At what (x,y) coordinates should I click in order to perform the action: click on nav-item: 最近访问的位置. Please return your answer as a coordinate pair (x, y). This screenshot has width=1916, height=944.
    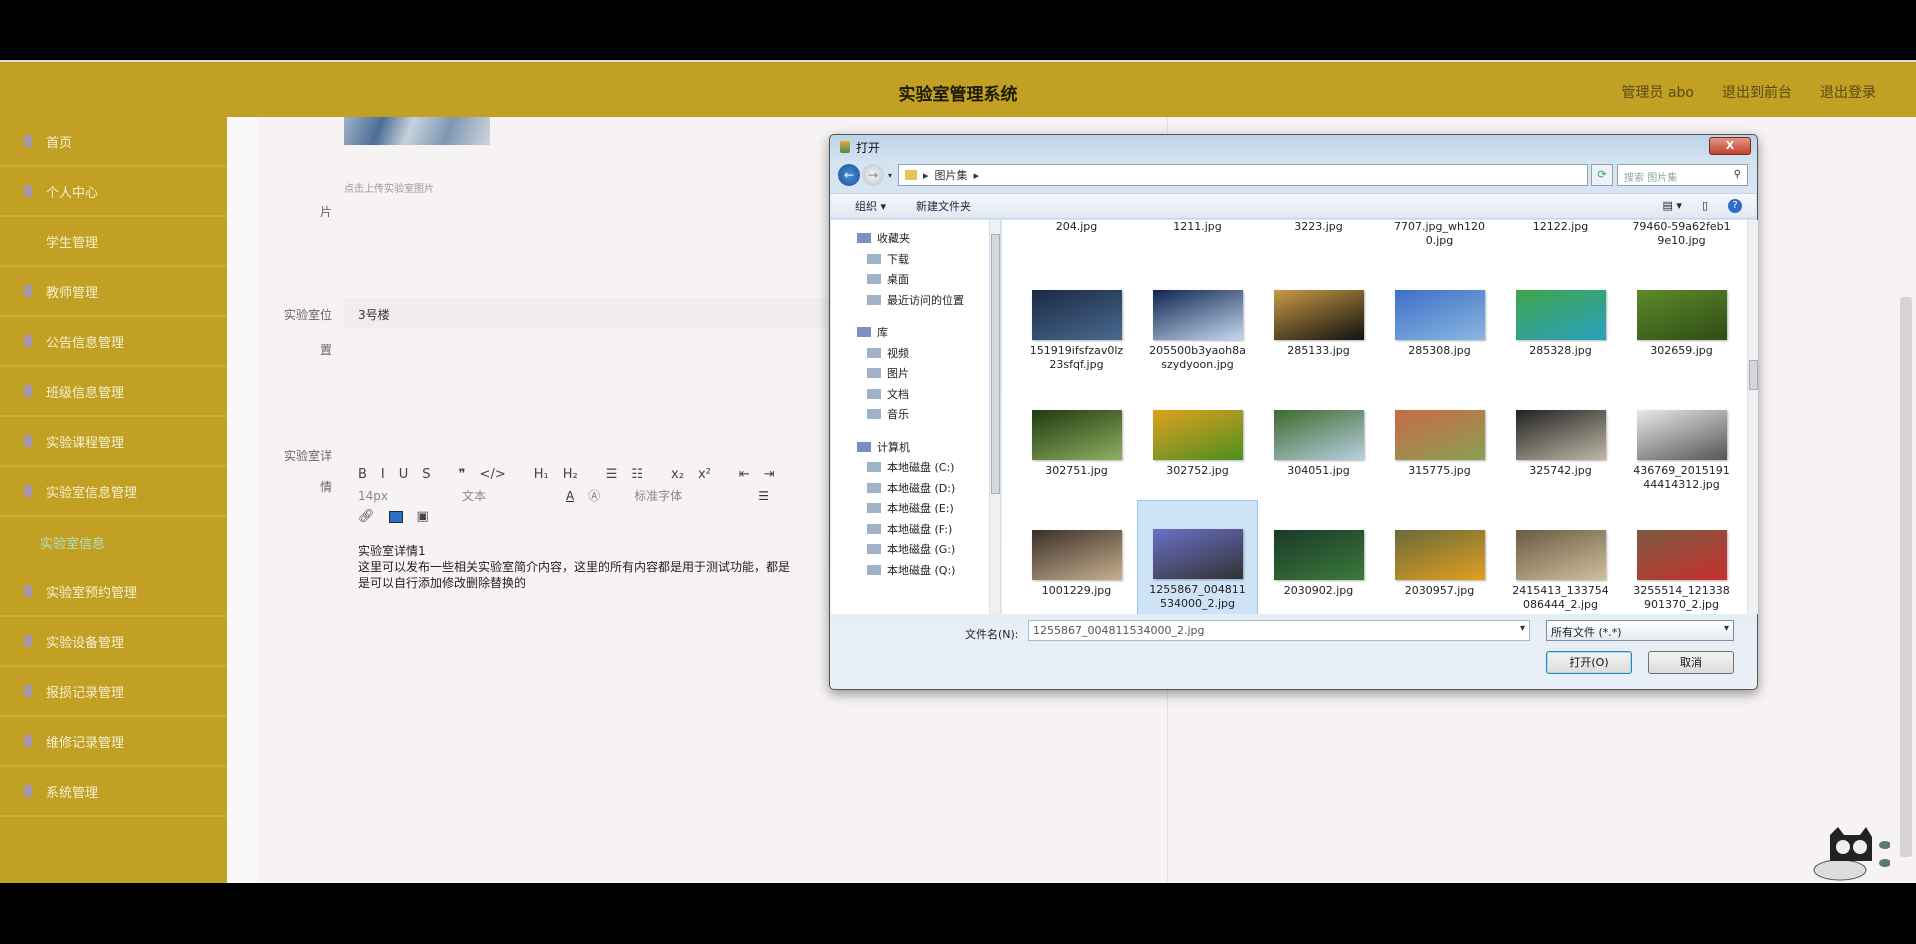
    Looking at the image, I should click on (915, 300).